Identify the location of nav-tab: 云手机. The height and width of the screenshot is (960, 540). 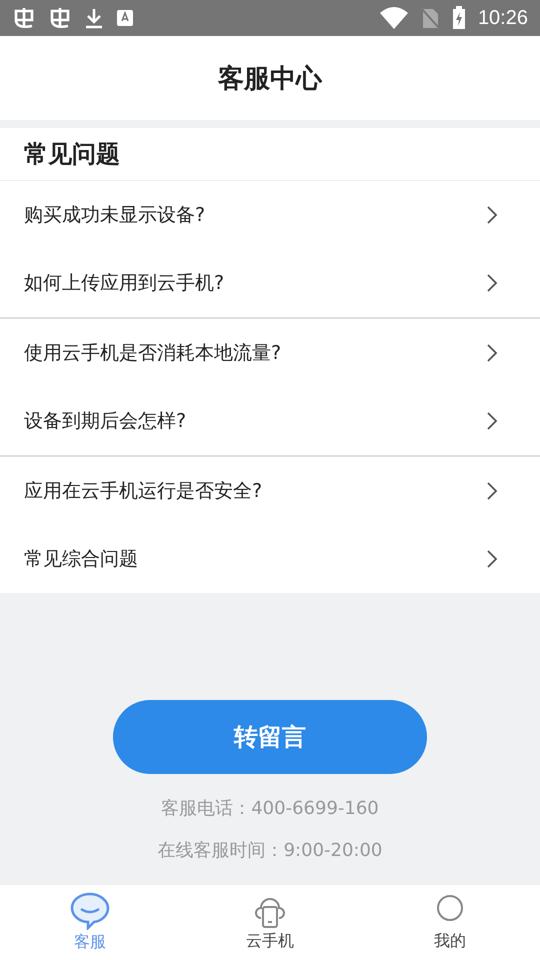
(270, 922).